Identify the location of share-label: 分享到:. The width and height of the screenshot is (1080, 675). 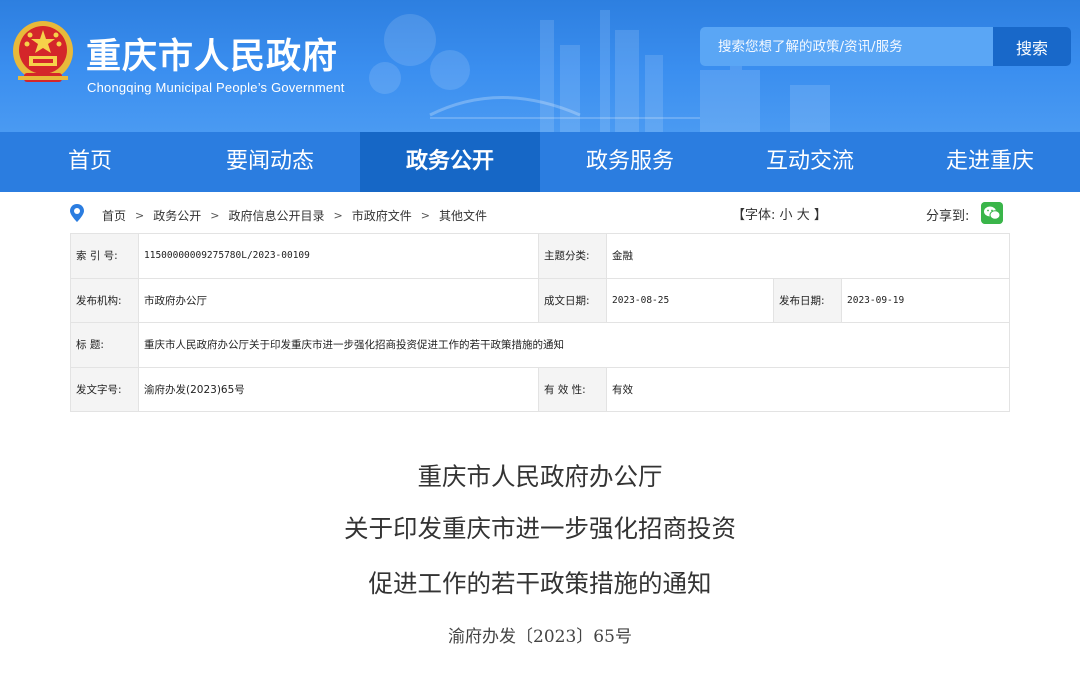
(948, 216).